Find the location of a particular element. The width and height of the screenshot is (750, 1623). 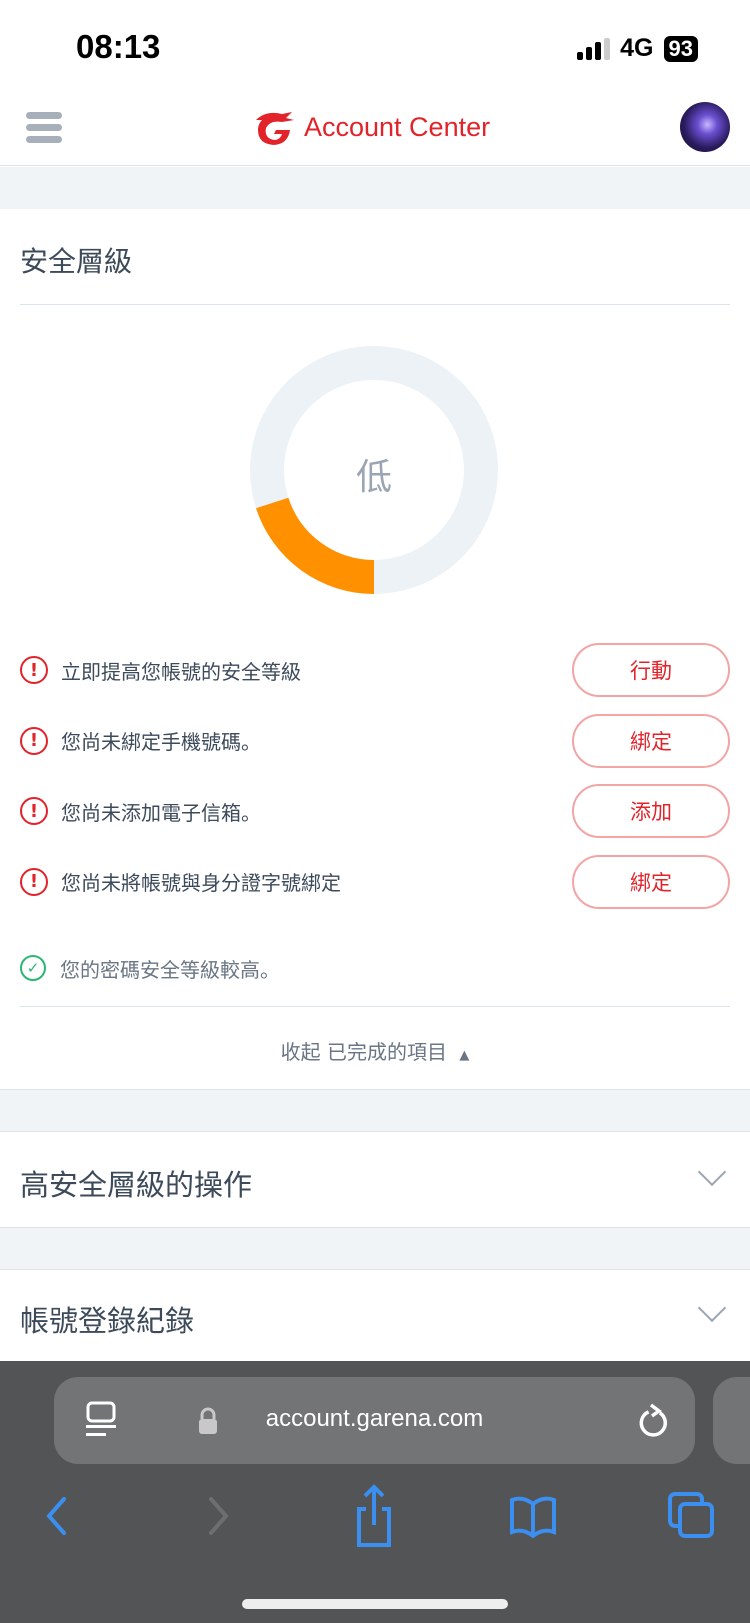

collapse-completed-toggle: 收起 已完成的項目 ▲ is located at coordinates (375, 1050).